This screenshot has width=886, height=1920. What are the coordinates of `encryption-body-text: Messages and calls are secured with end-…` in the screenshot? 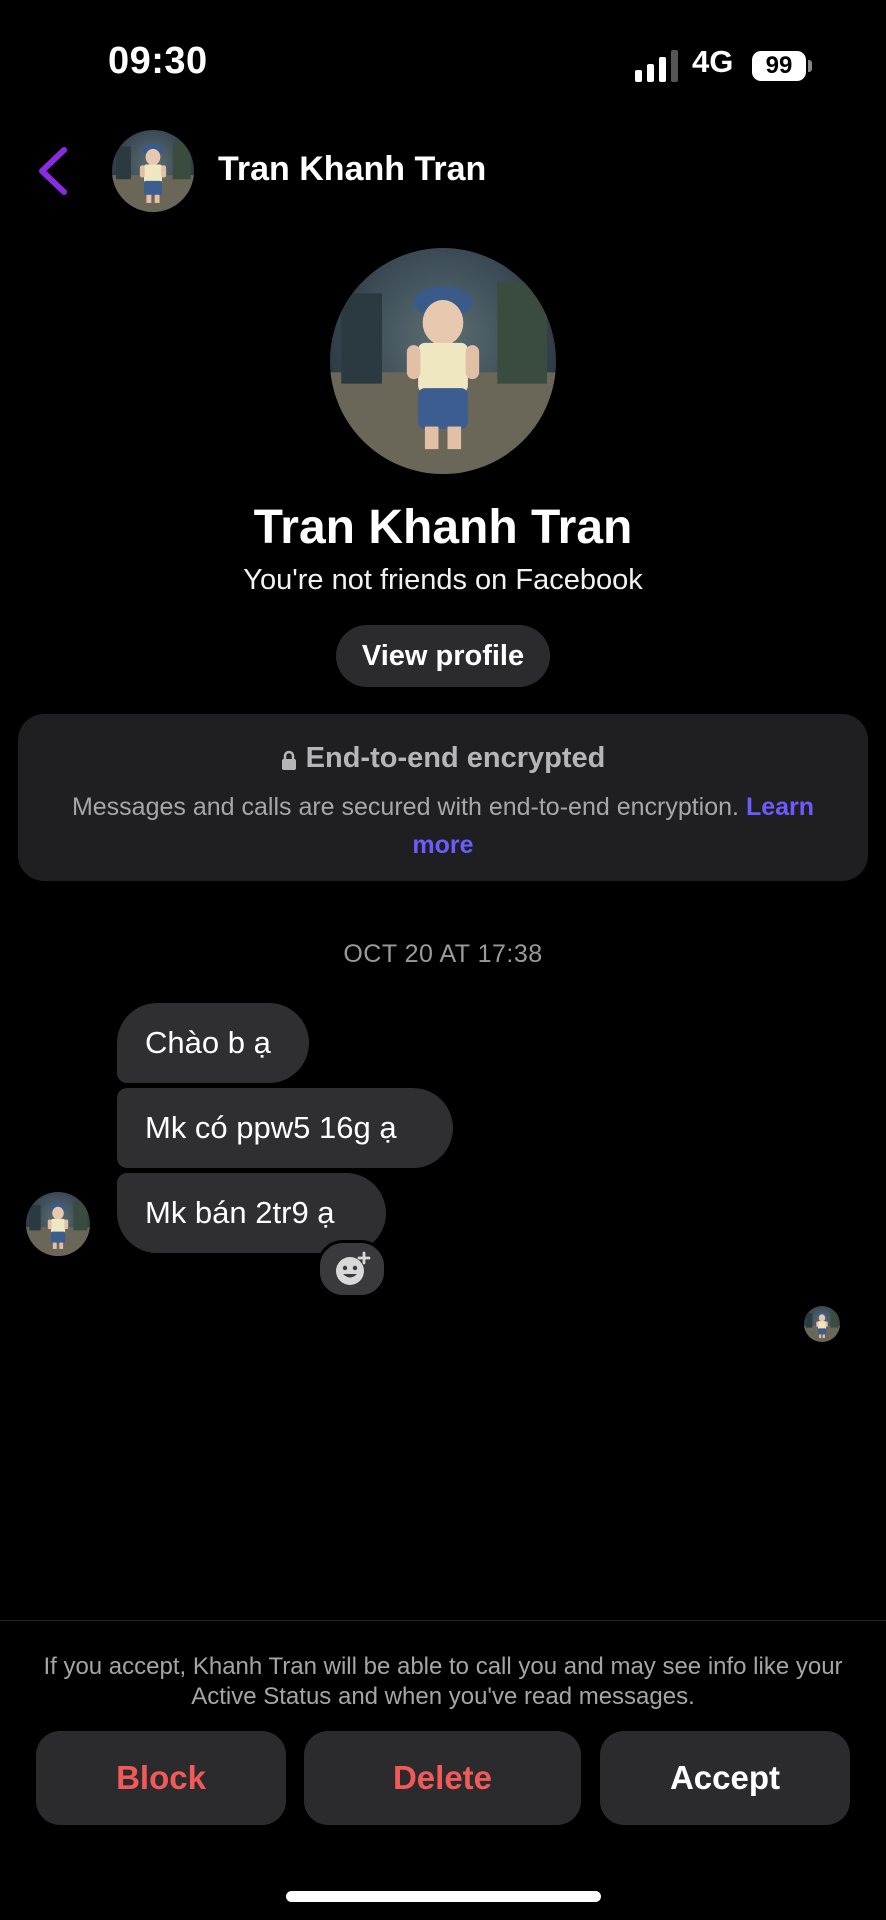 It's located at (408, 807).